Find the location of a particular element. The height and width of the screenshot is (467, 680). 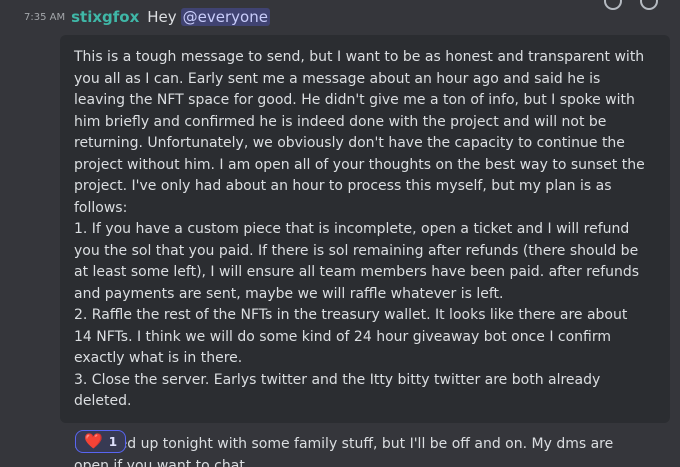

heart-icon: ❤️ is located at coordinates (93, 441).